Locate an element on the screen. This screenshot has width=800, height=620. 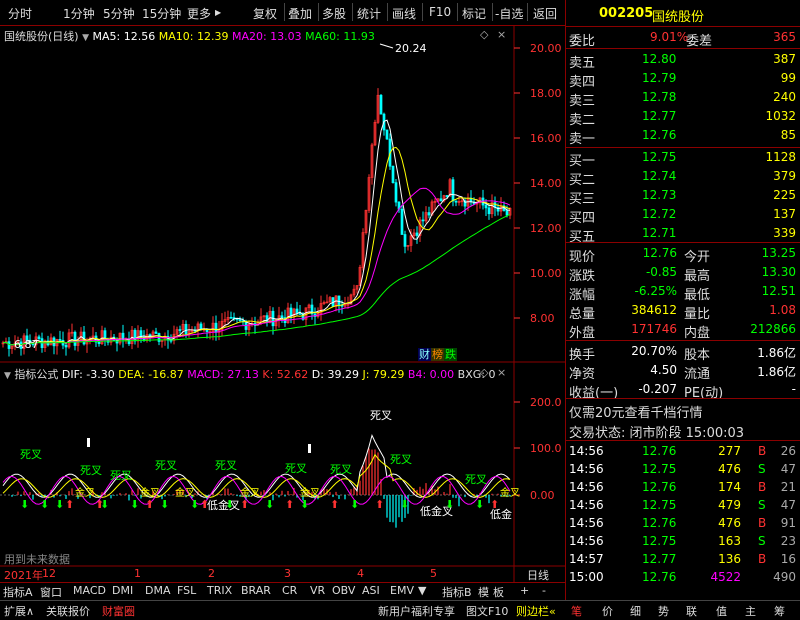
promo-row: 仅需20元查看千档行情 is located at coordinates (683, 410).